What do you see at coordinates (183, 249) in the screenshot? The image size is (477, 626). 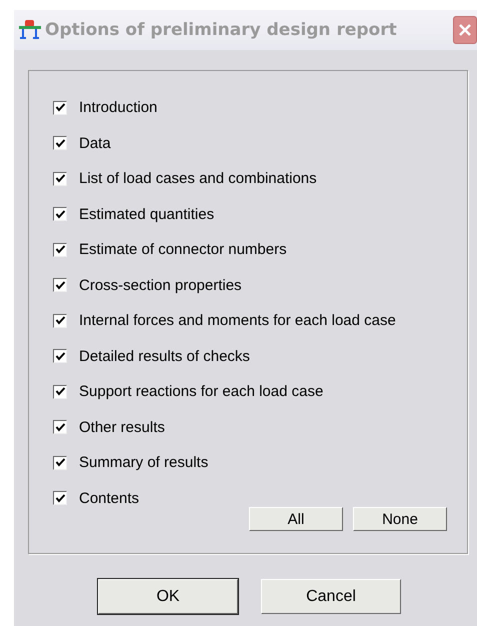 I see `option-label: Estimate of connector numbers` at bounding box center [183, 249].